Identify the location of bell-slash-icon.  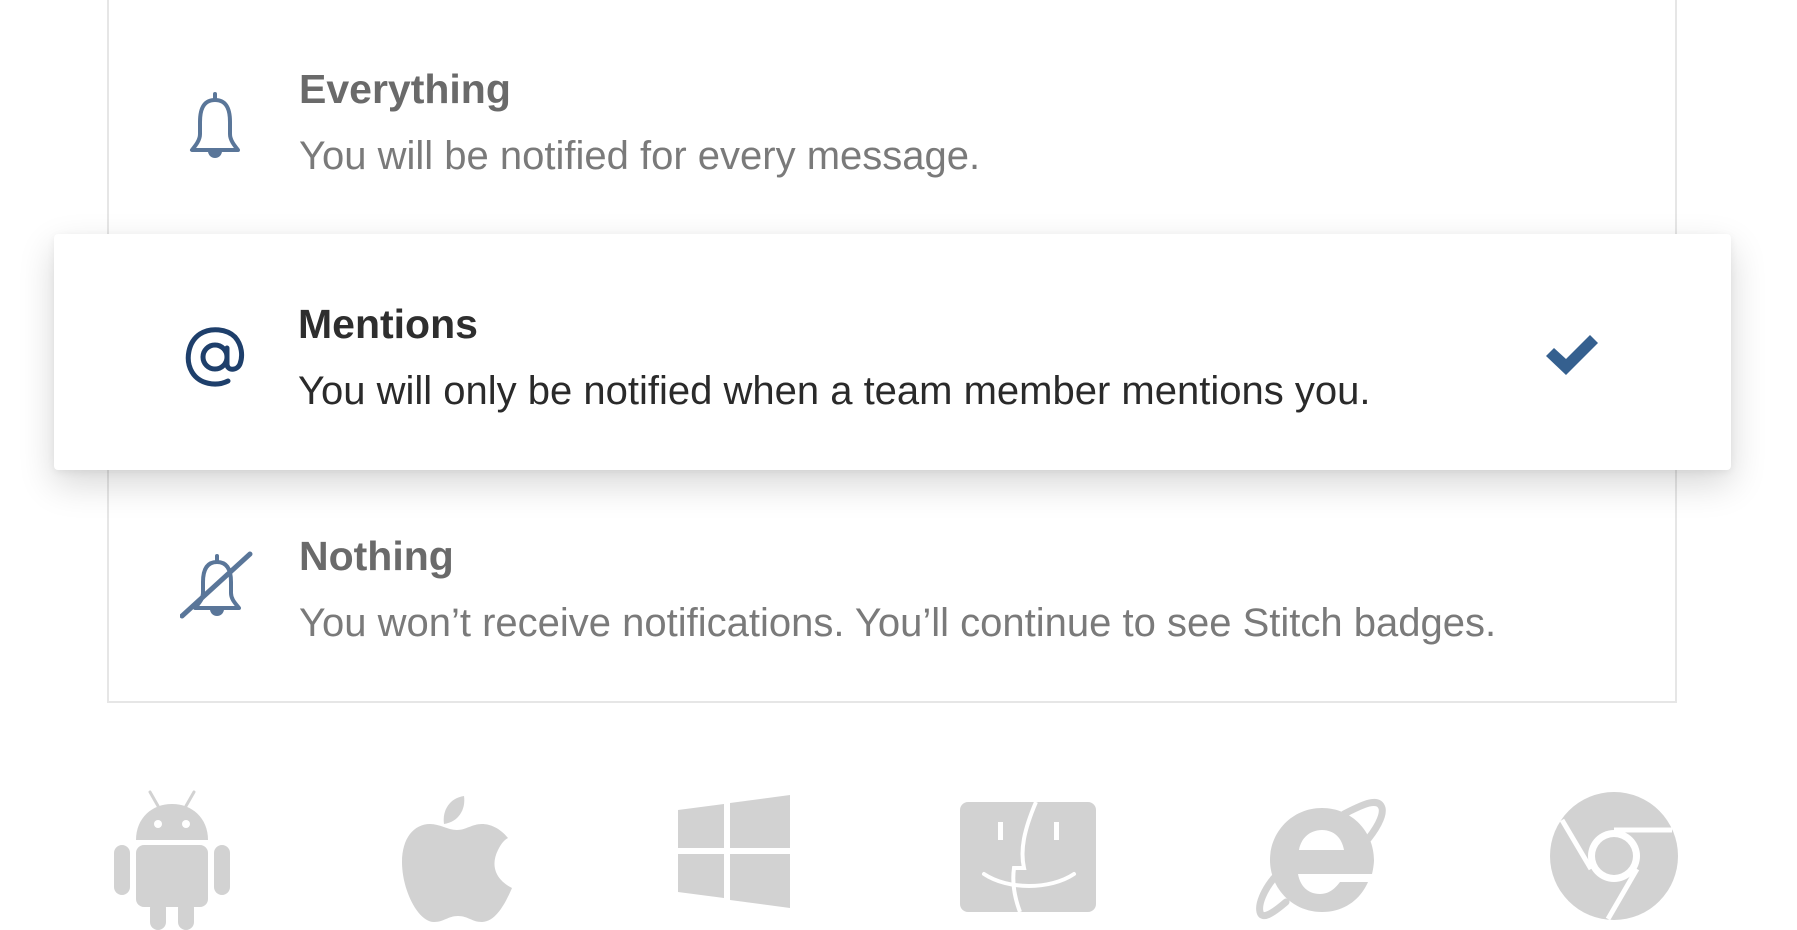
(216, 583).